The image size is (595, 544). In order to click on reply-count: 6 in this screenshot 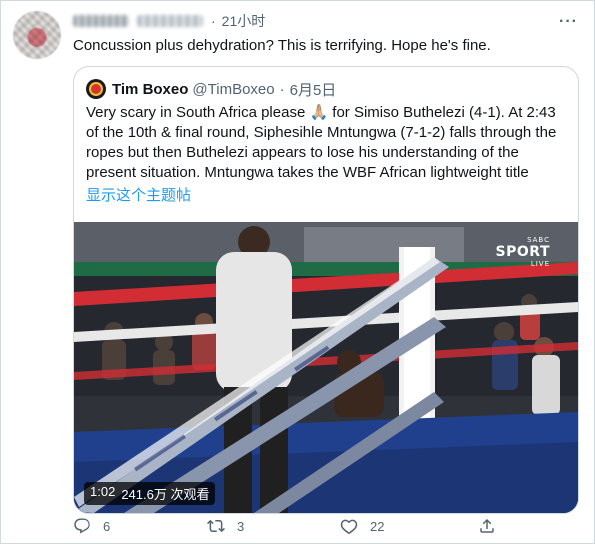, I will do `click(107, 526)`.